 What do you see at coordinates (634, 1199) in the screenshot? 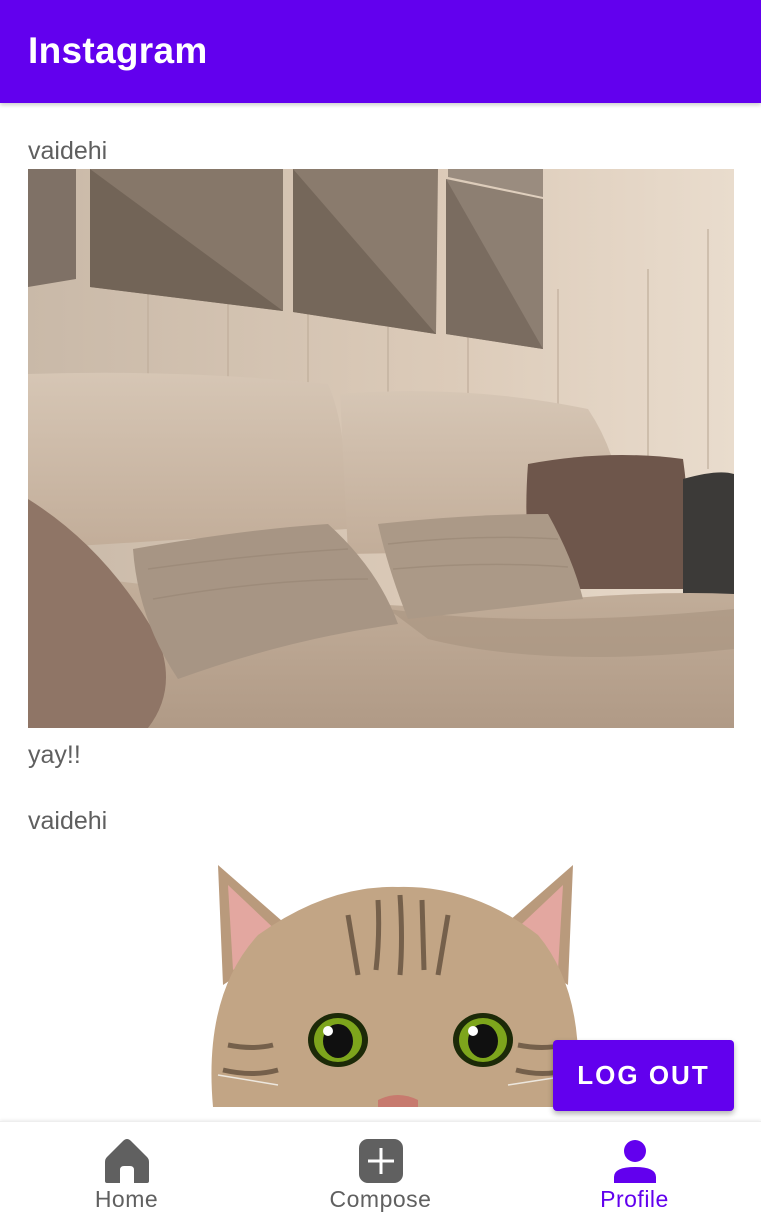
I see `nav-label-profile: Profile` at bounding box center [634, 1199].